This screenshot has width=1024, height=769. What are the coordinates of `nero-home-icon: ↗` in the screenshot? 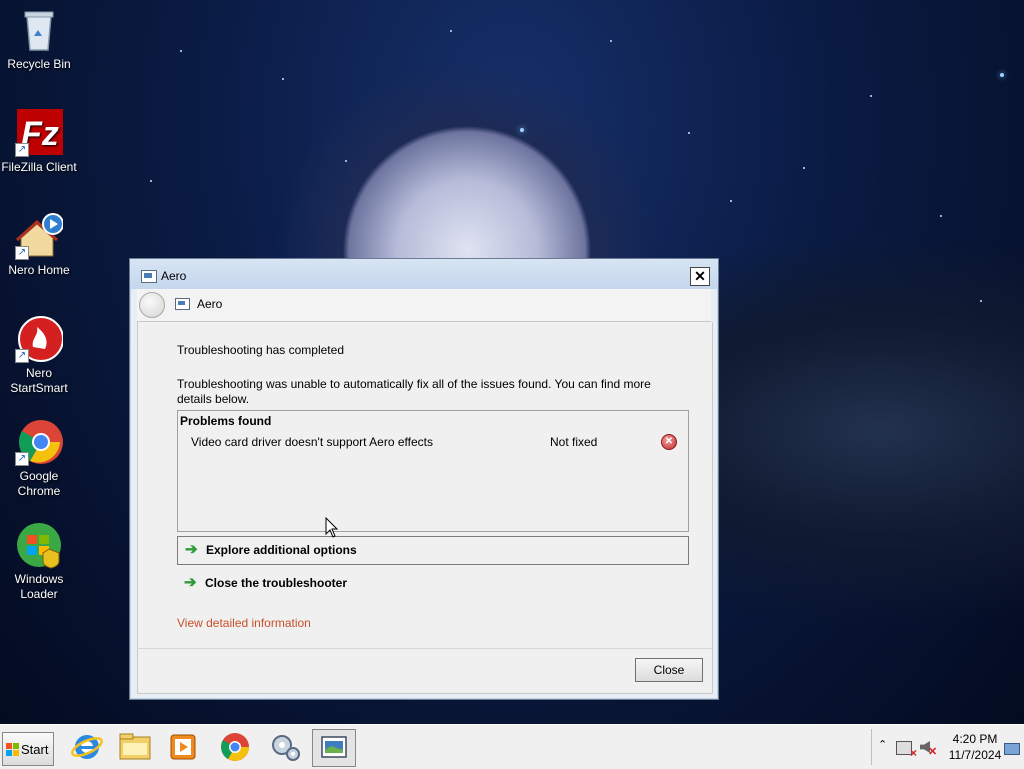 It's located at (39, 236).